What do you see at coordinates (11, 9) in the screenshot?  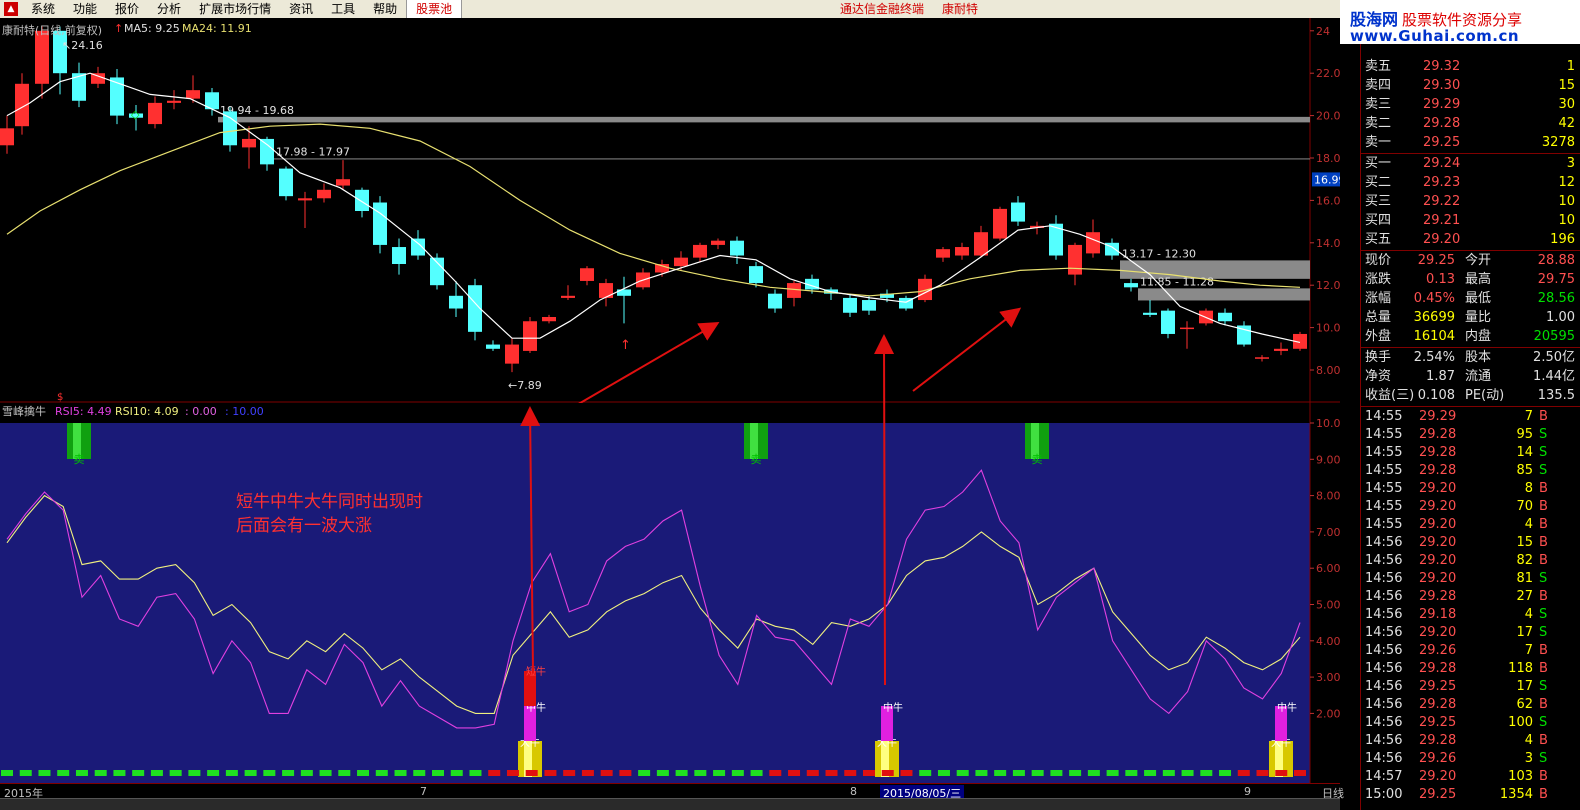 I see `app-icon: ▲` at bounding box center [11, 9].